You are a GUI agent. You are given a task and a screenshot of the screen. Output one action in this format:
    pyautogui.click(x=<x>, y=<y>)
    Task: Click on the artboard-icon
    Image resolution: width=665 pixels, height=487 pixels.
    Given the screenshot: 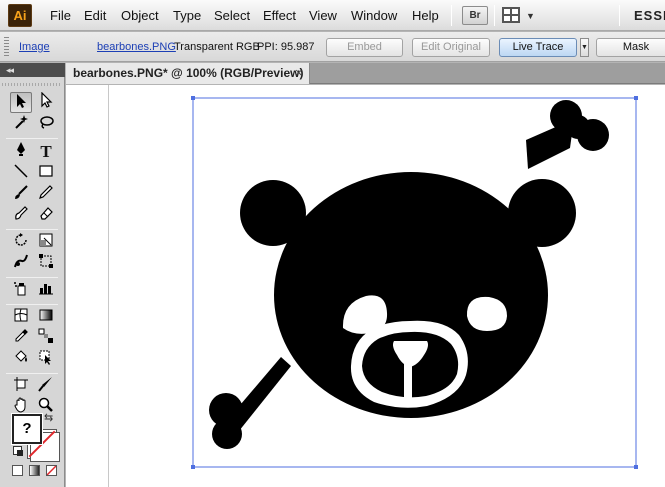 What is the action you would take?
    pyautogui.click(x=21, y=384)
    